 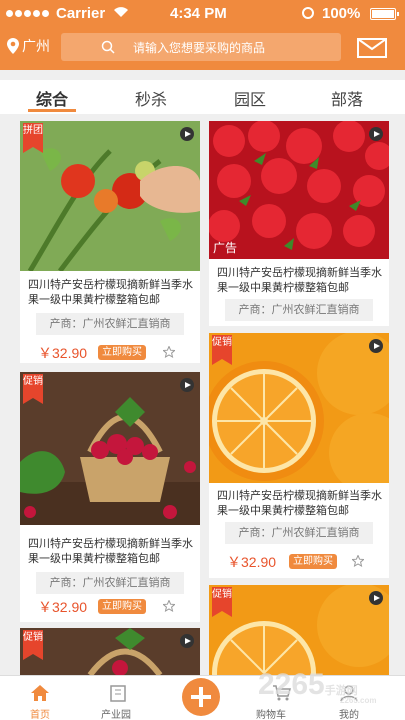 I want to click on nav-industrial-park: 产业园, so click(x=116, y=713).